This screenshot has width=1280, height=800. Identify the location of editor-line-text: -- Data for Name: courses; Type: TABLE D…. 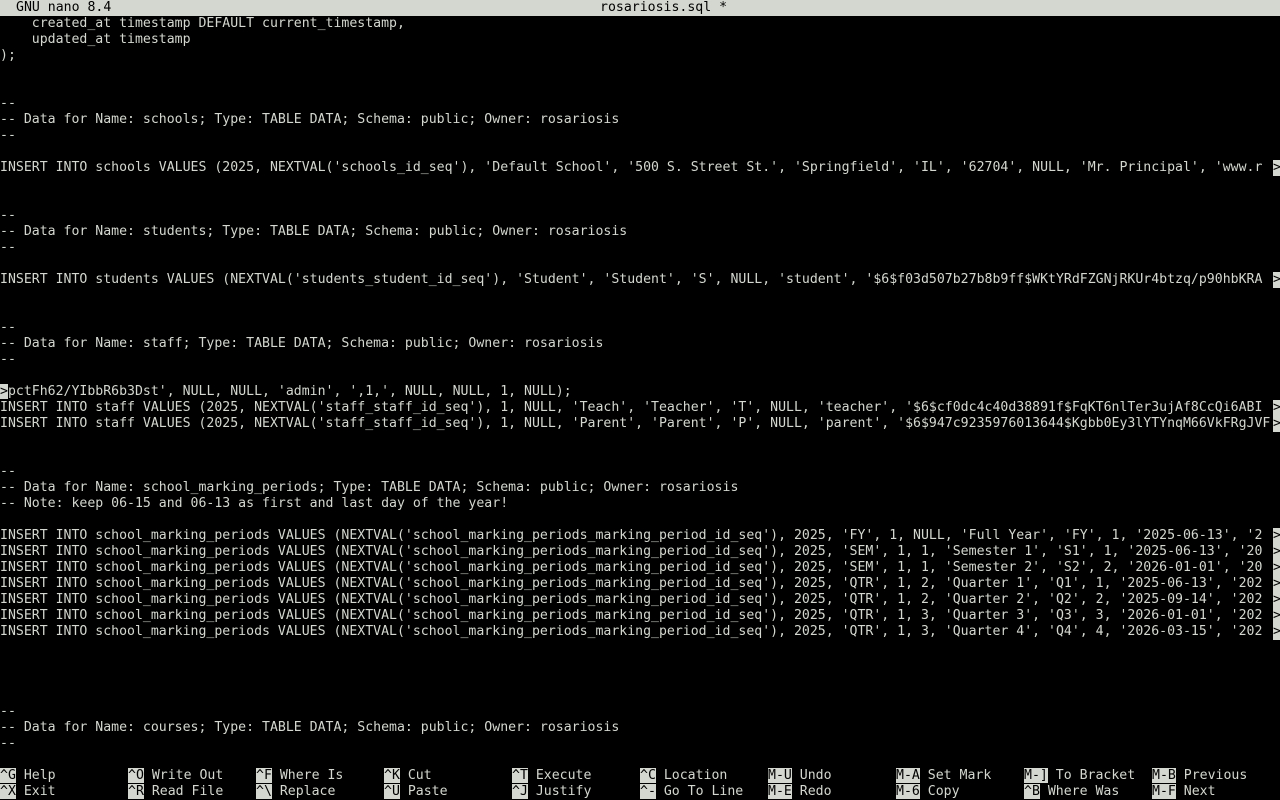
(310, 727).